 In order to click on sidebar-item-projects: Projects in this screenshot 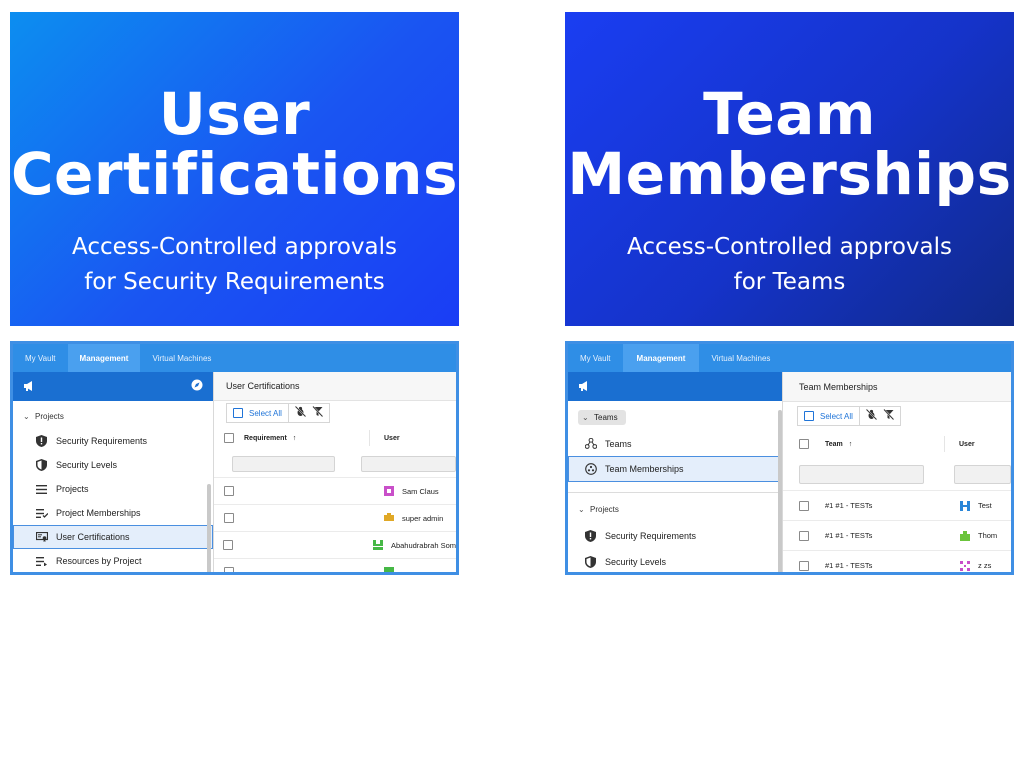, I will do `click(113, 489)`.